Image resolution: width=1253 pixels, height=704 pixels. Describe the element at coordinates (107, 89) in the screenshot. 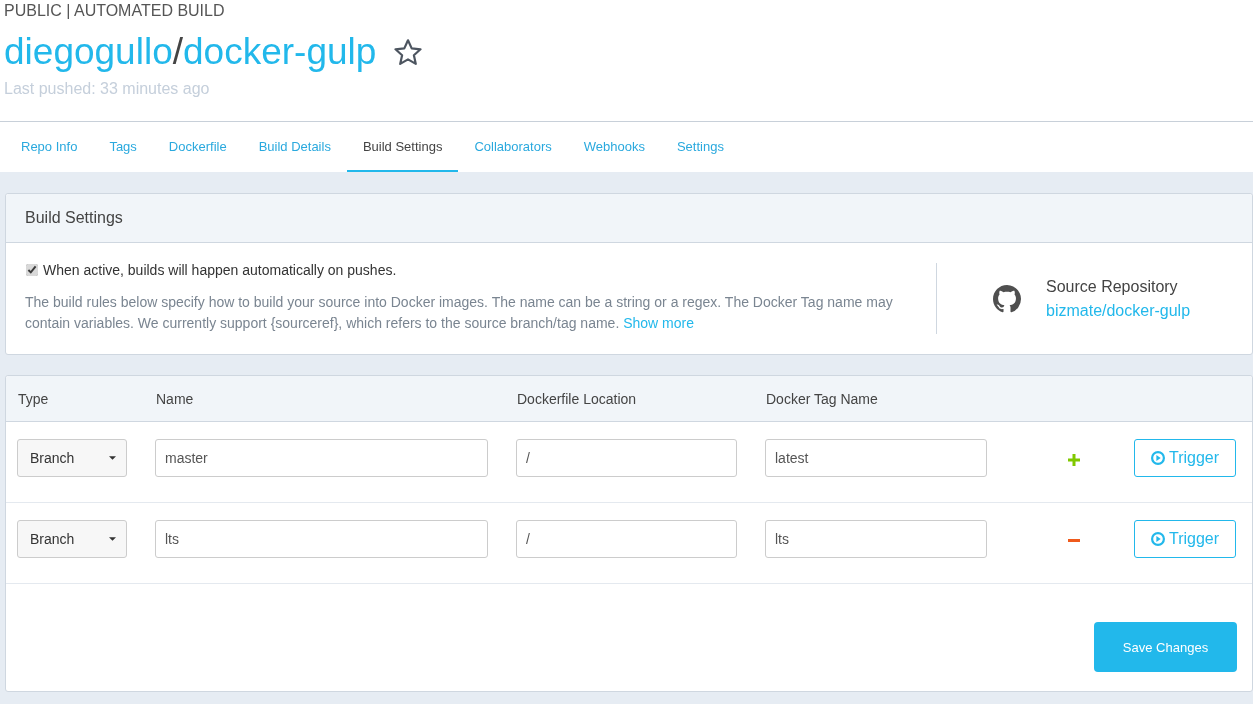

I see `last-pushed-text: Last pushed: 33 minutes ago` at that location.